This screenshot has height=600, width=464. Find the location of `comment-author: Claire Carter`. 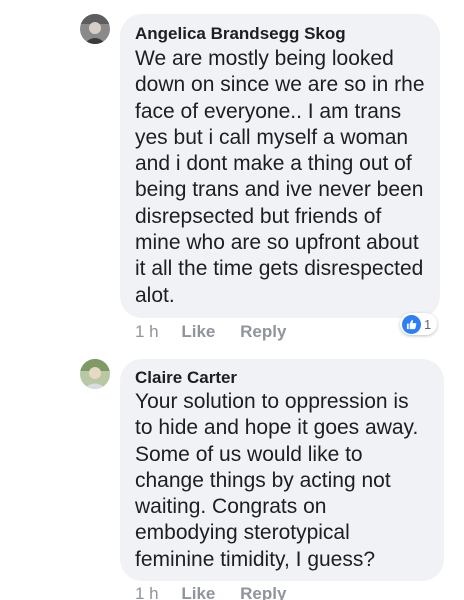

comment-author: Claire Carter is located at coordinates (186, 378).